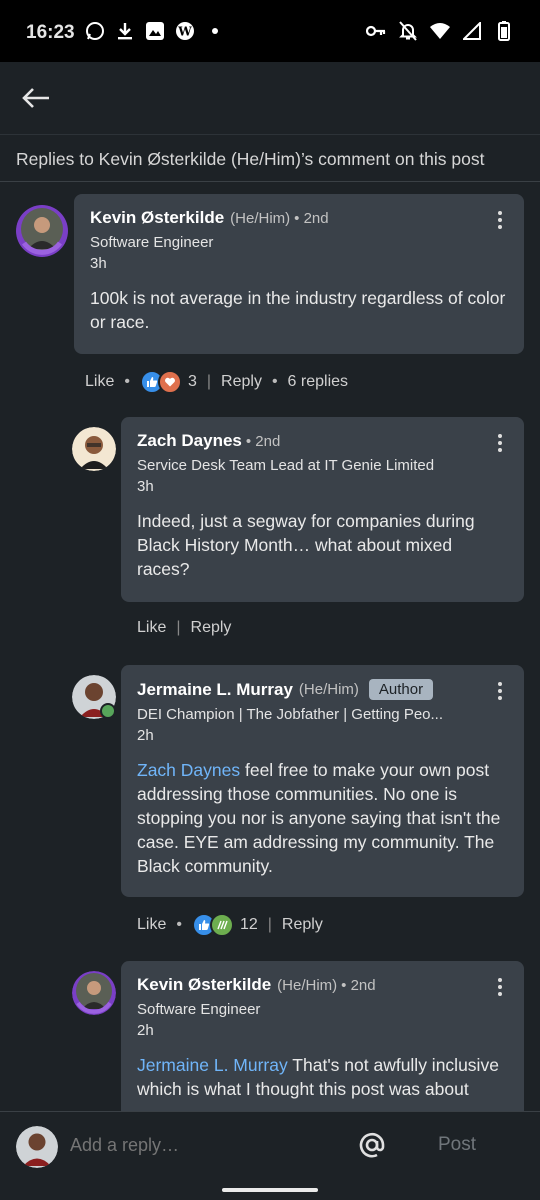  I want to click on battery-icon, so click(504, 31).